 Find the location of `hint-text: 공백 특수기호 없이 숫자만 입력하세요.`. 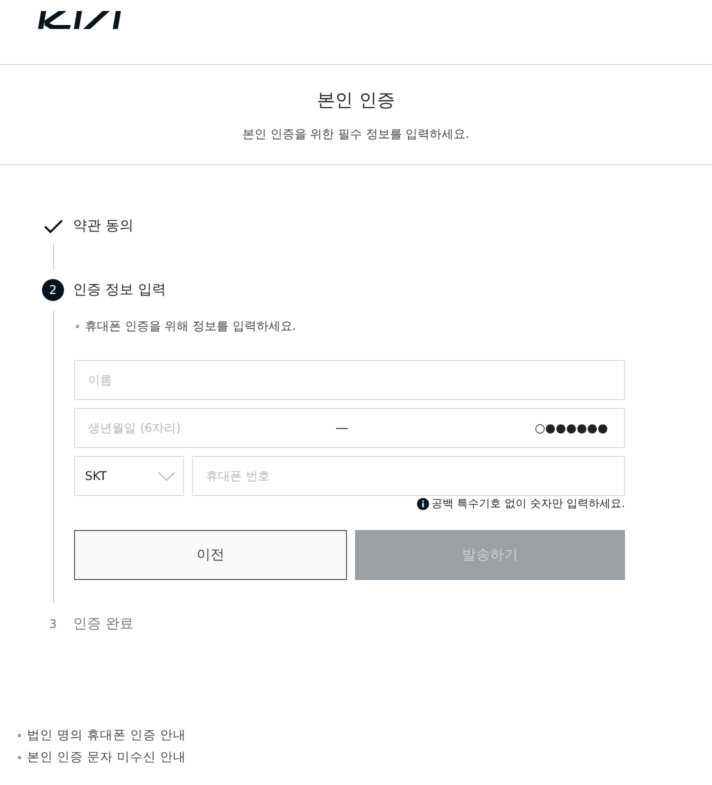

hint-text: 공백 특수기호 없이 숫자만 입력하세요. is located at coordinates (528, 504).